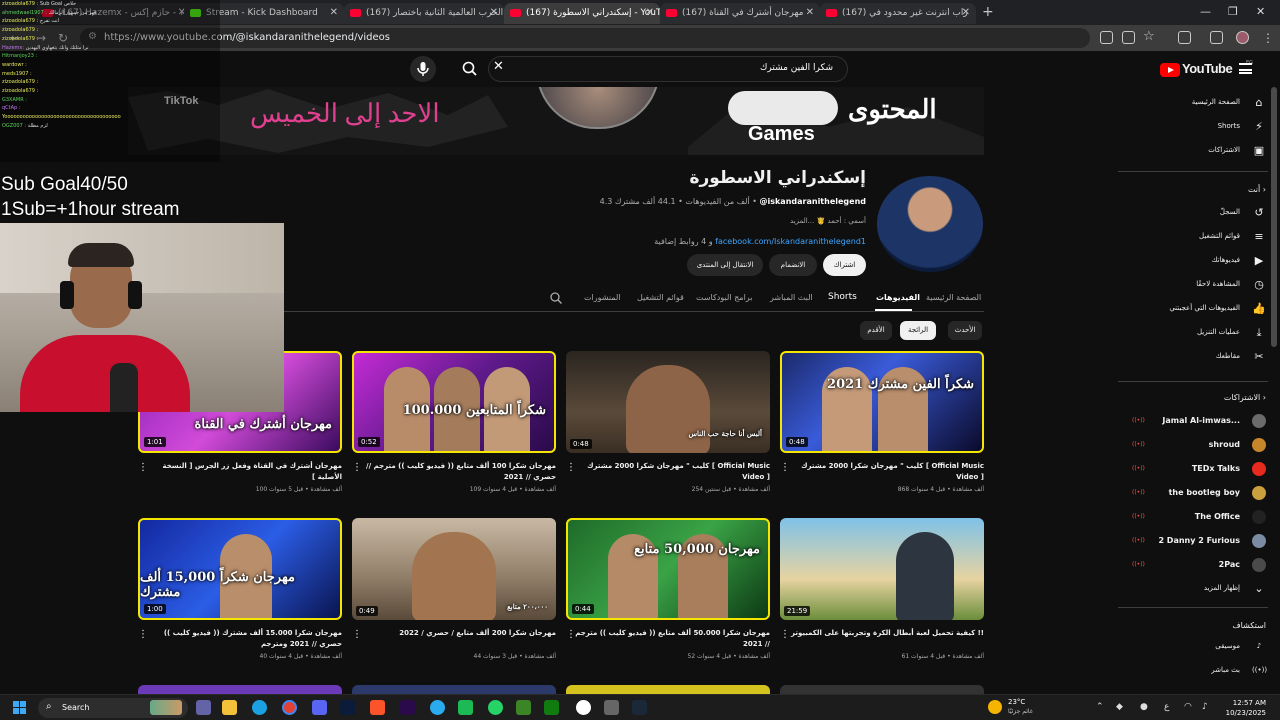  I want to click on sidebar-item: الاشتراكات ▣, so click(1193, 152).